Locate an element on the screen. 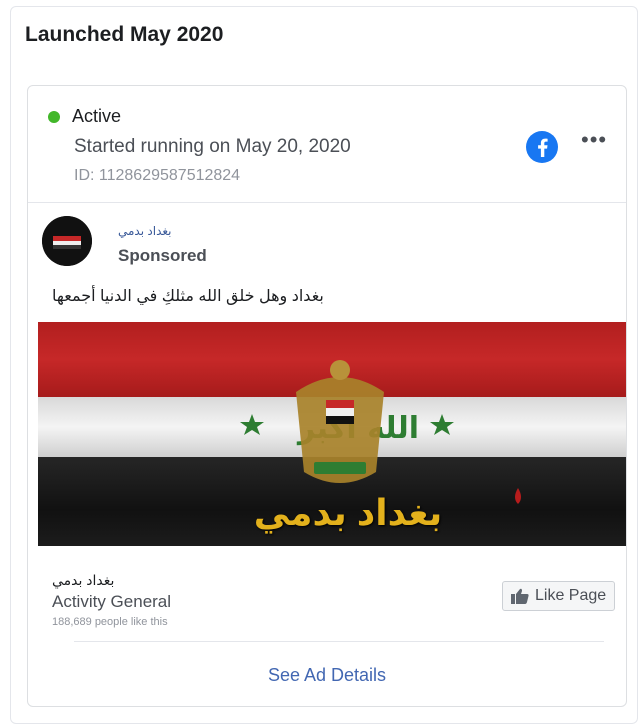  status-label: Active is located at coordinates (97, 116).